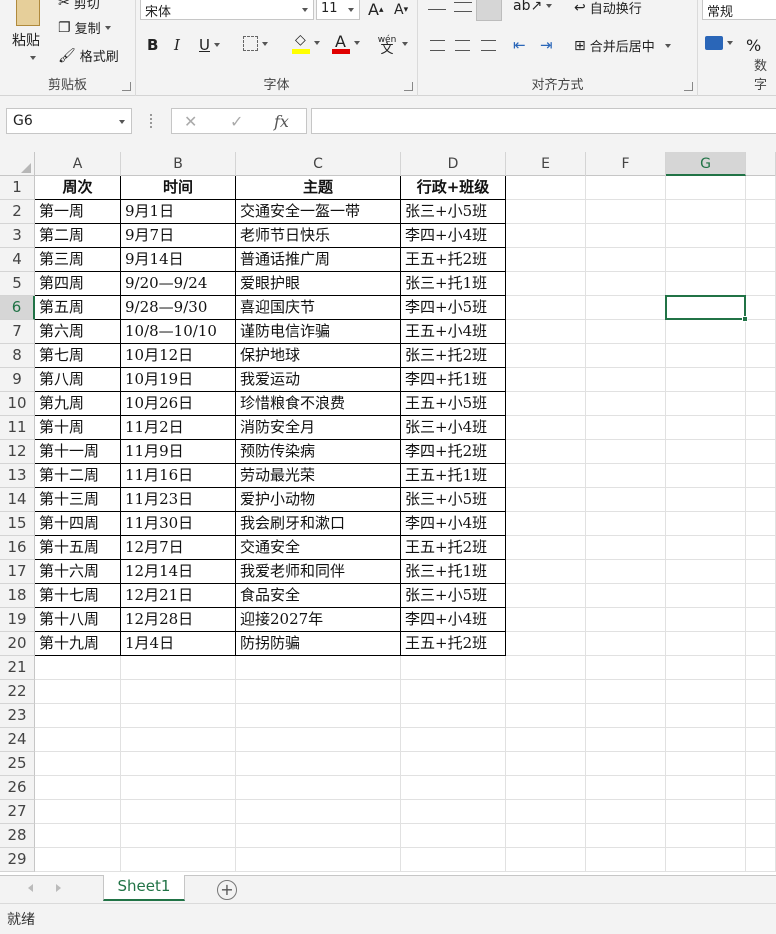 Image resolution: width=776 pixels, height=934 pixels. What do you see at coordinates (533, 7) in the screenshot?
I see `orientation-button: ab↗` at bounding box center [533, 7].